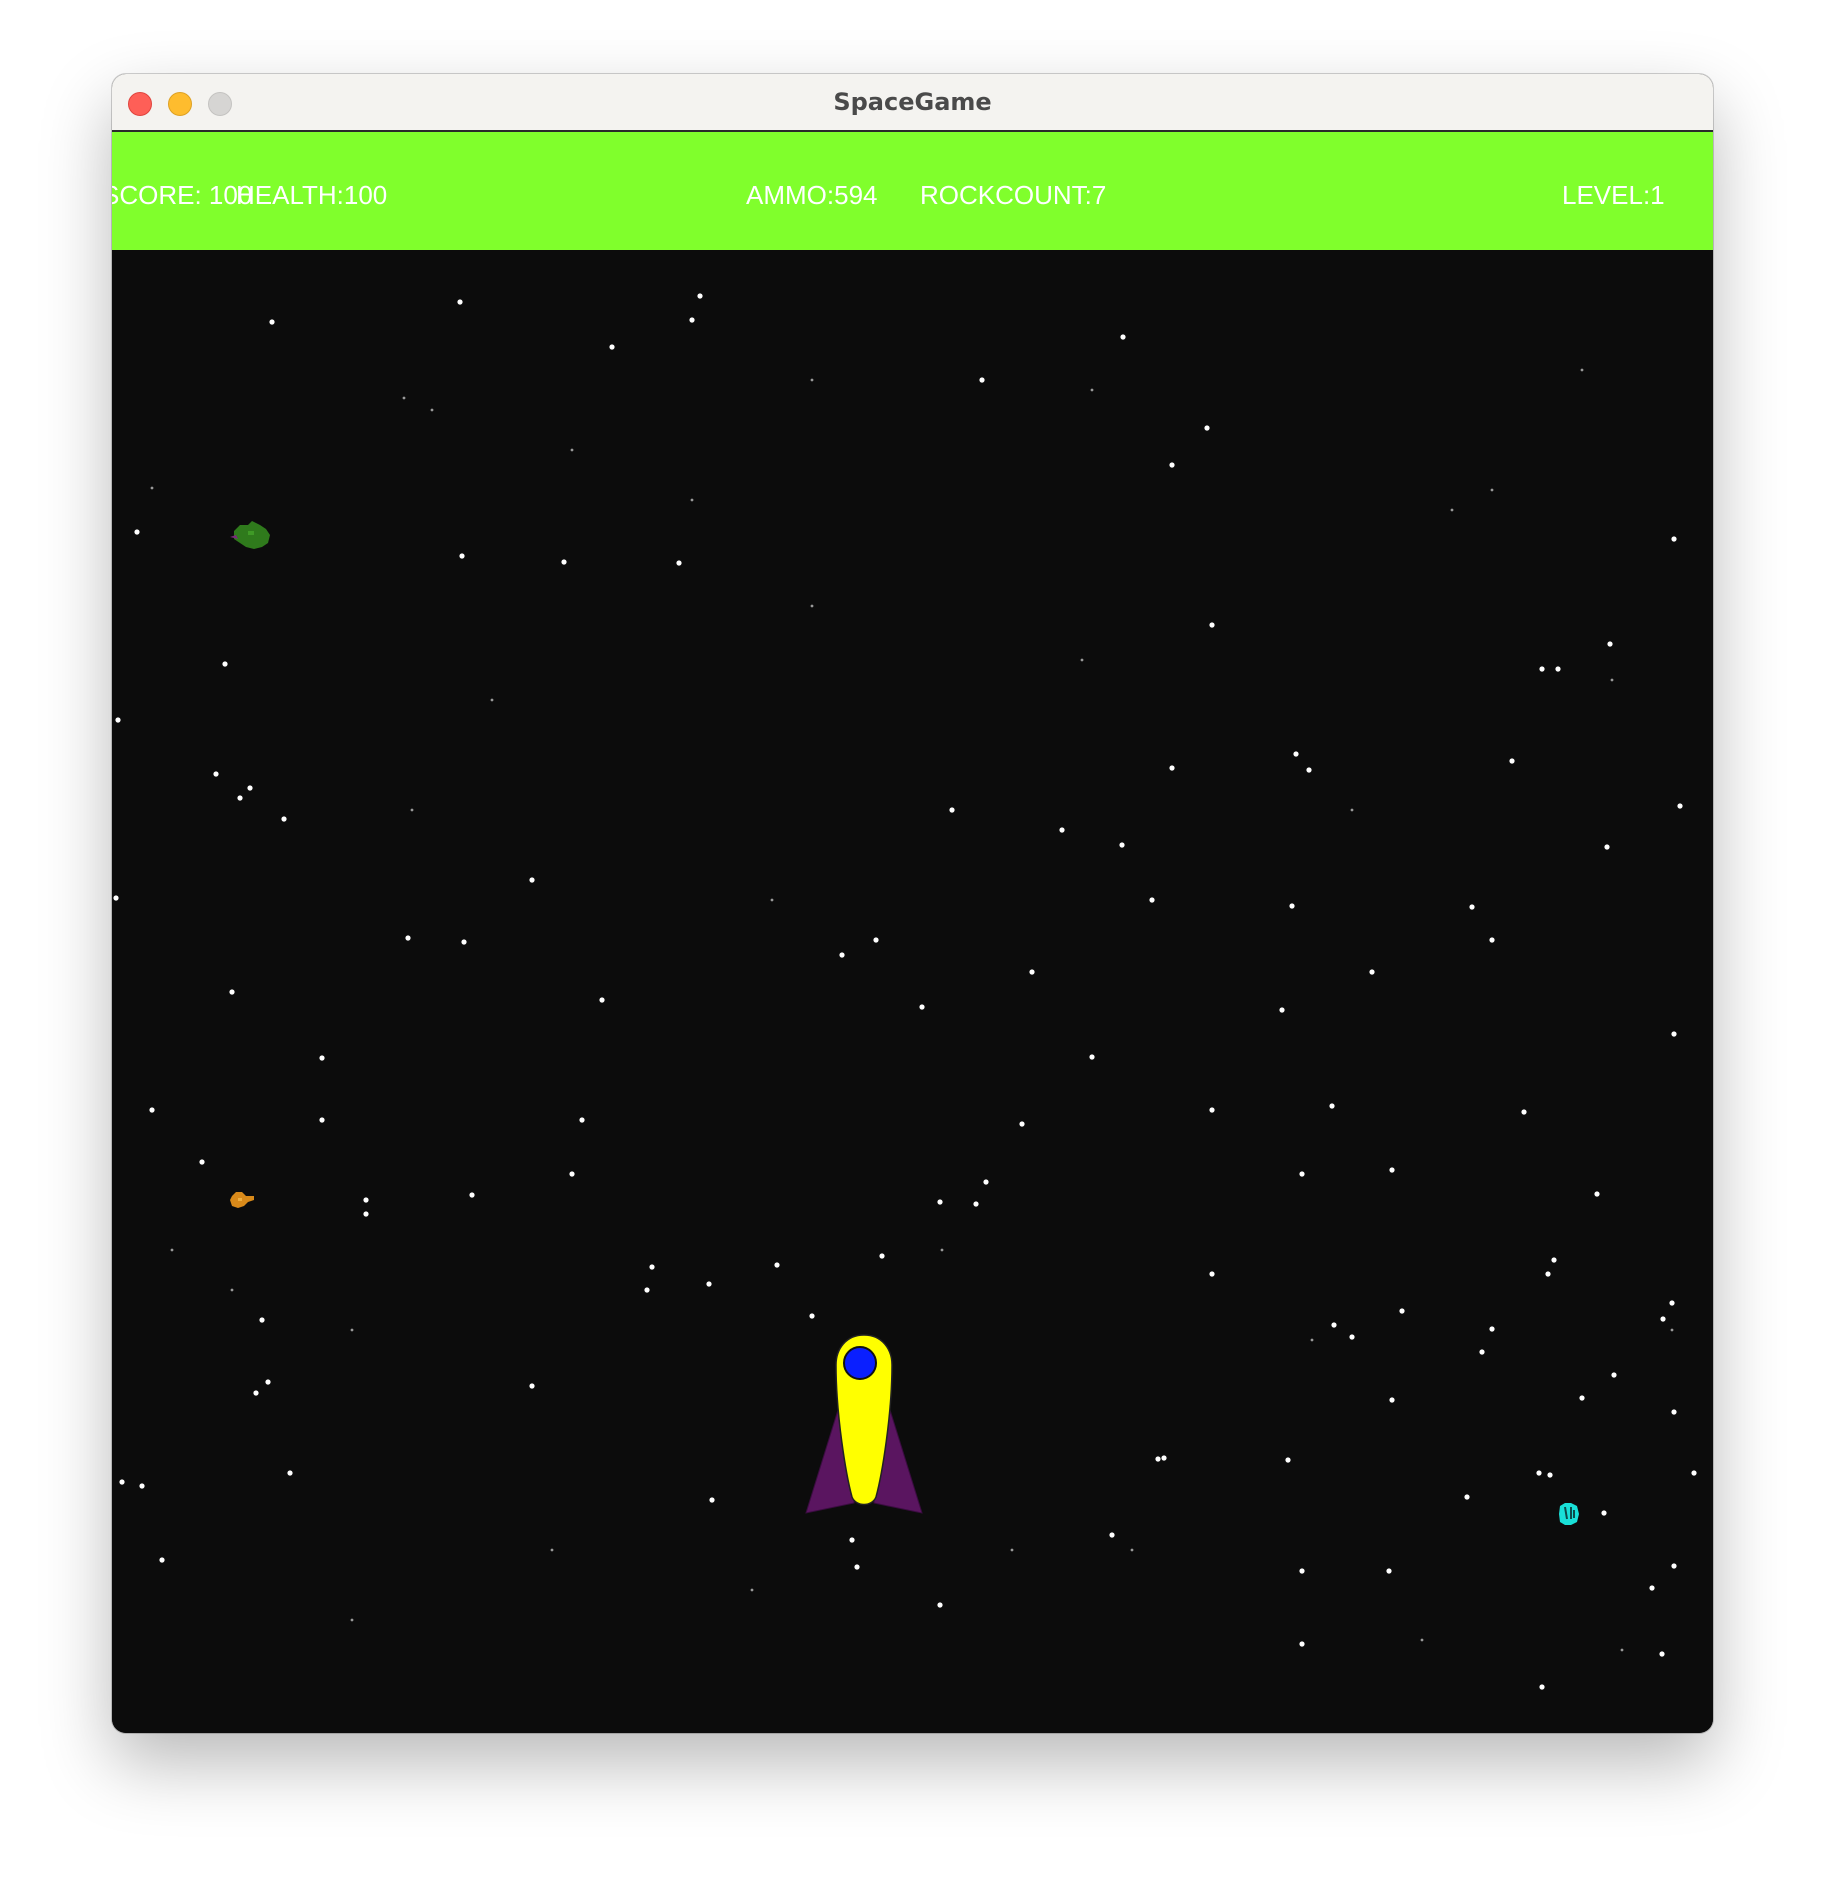 The width and height of the screenshot is (1824, 1880). What do you see at coordinates (1013, 195) in the screenshot?
I see `rockcount-readout: ROCKCOUNT:7` at bounding box center [1013, 195].